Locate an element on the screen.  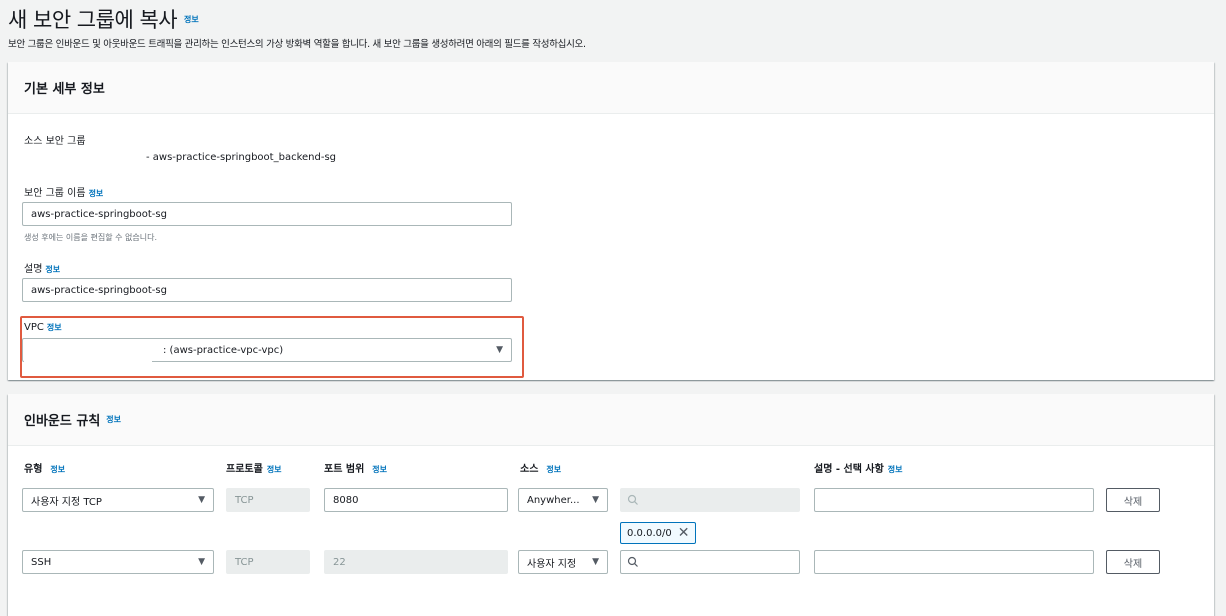
rule-1-type-value: 사용자 지정 TCP is located at coordinates (66, 502).